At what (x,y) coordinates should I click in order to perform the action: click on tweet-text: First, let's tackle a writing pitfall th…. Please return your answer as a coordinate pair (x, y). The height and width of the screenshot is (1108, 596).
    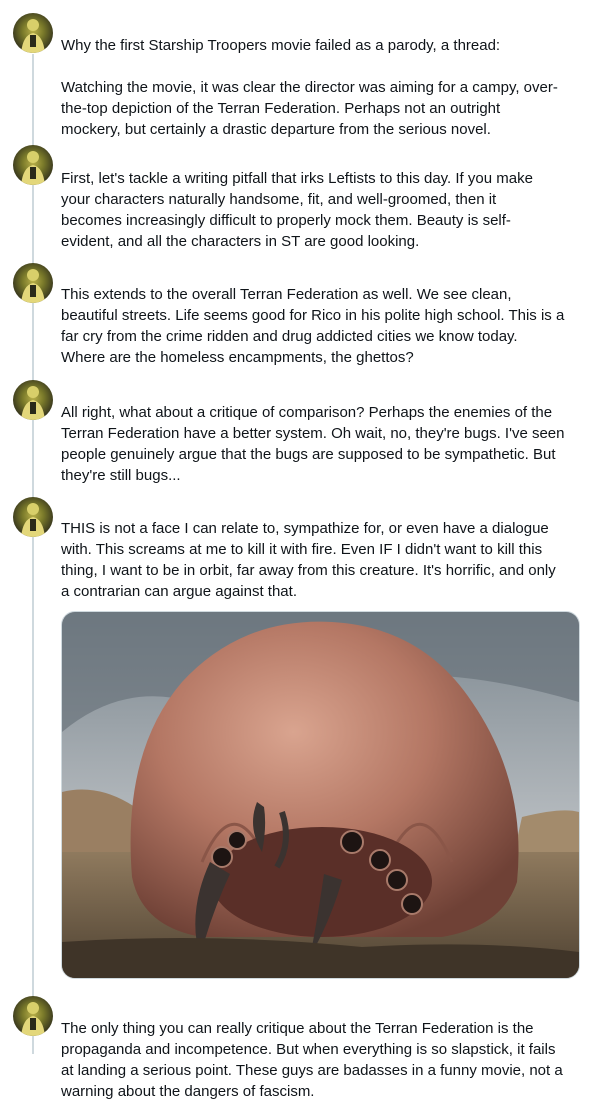
    Looking at the image, I should click on (297, 210).